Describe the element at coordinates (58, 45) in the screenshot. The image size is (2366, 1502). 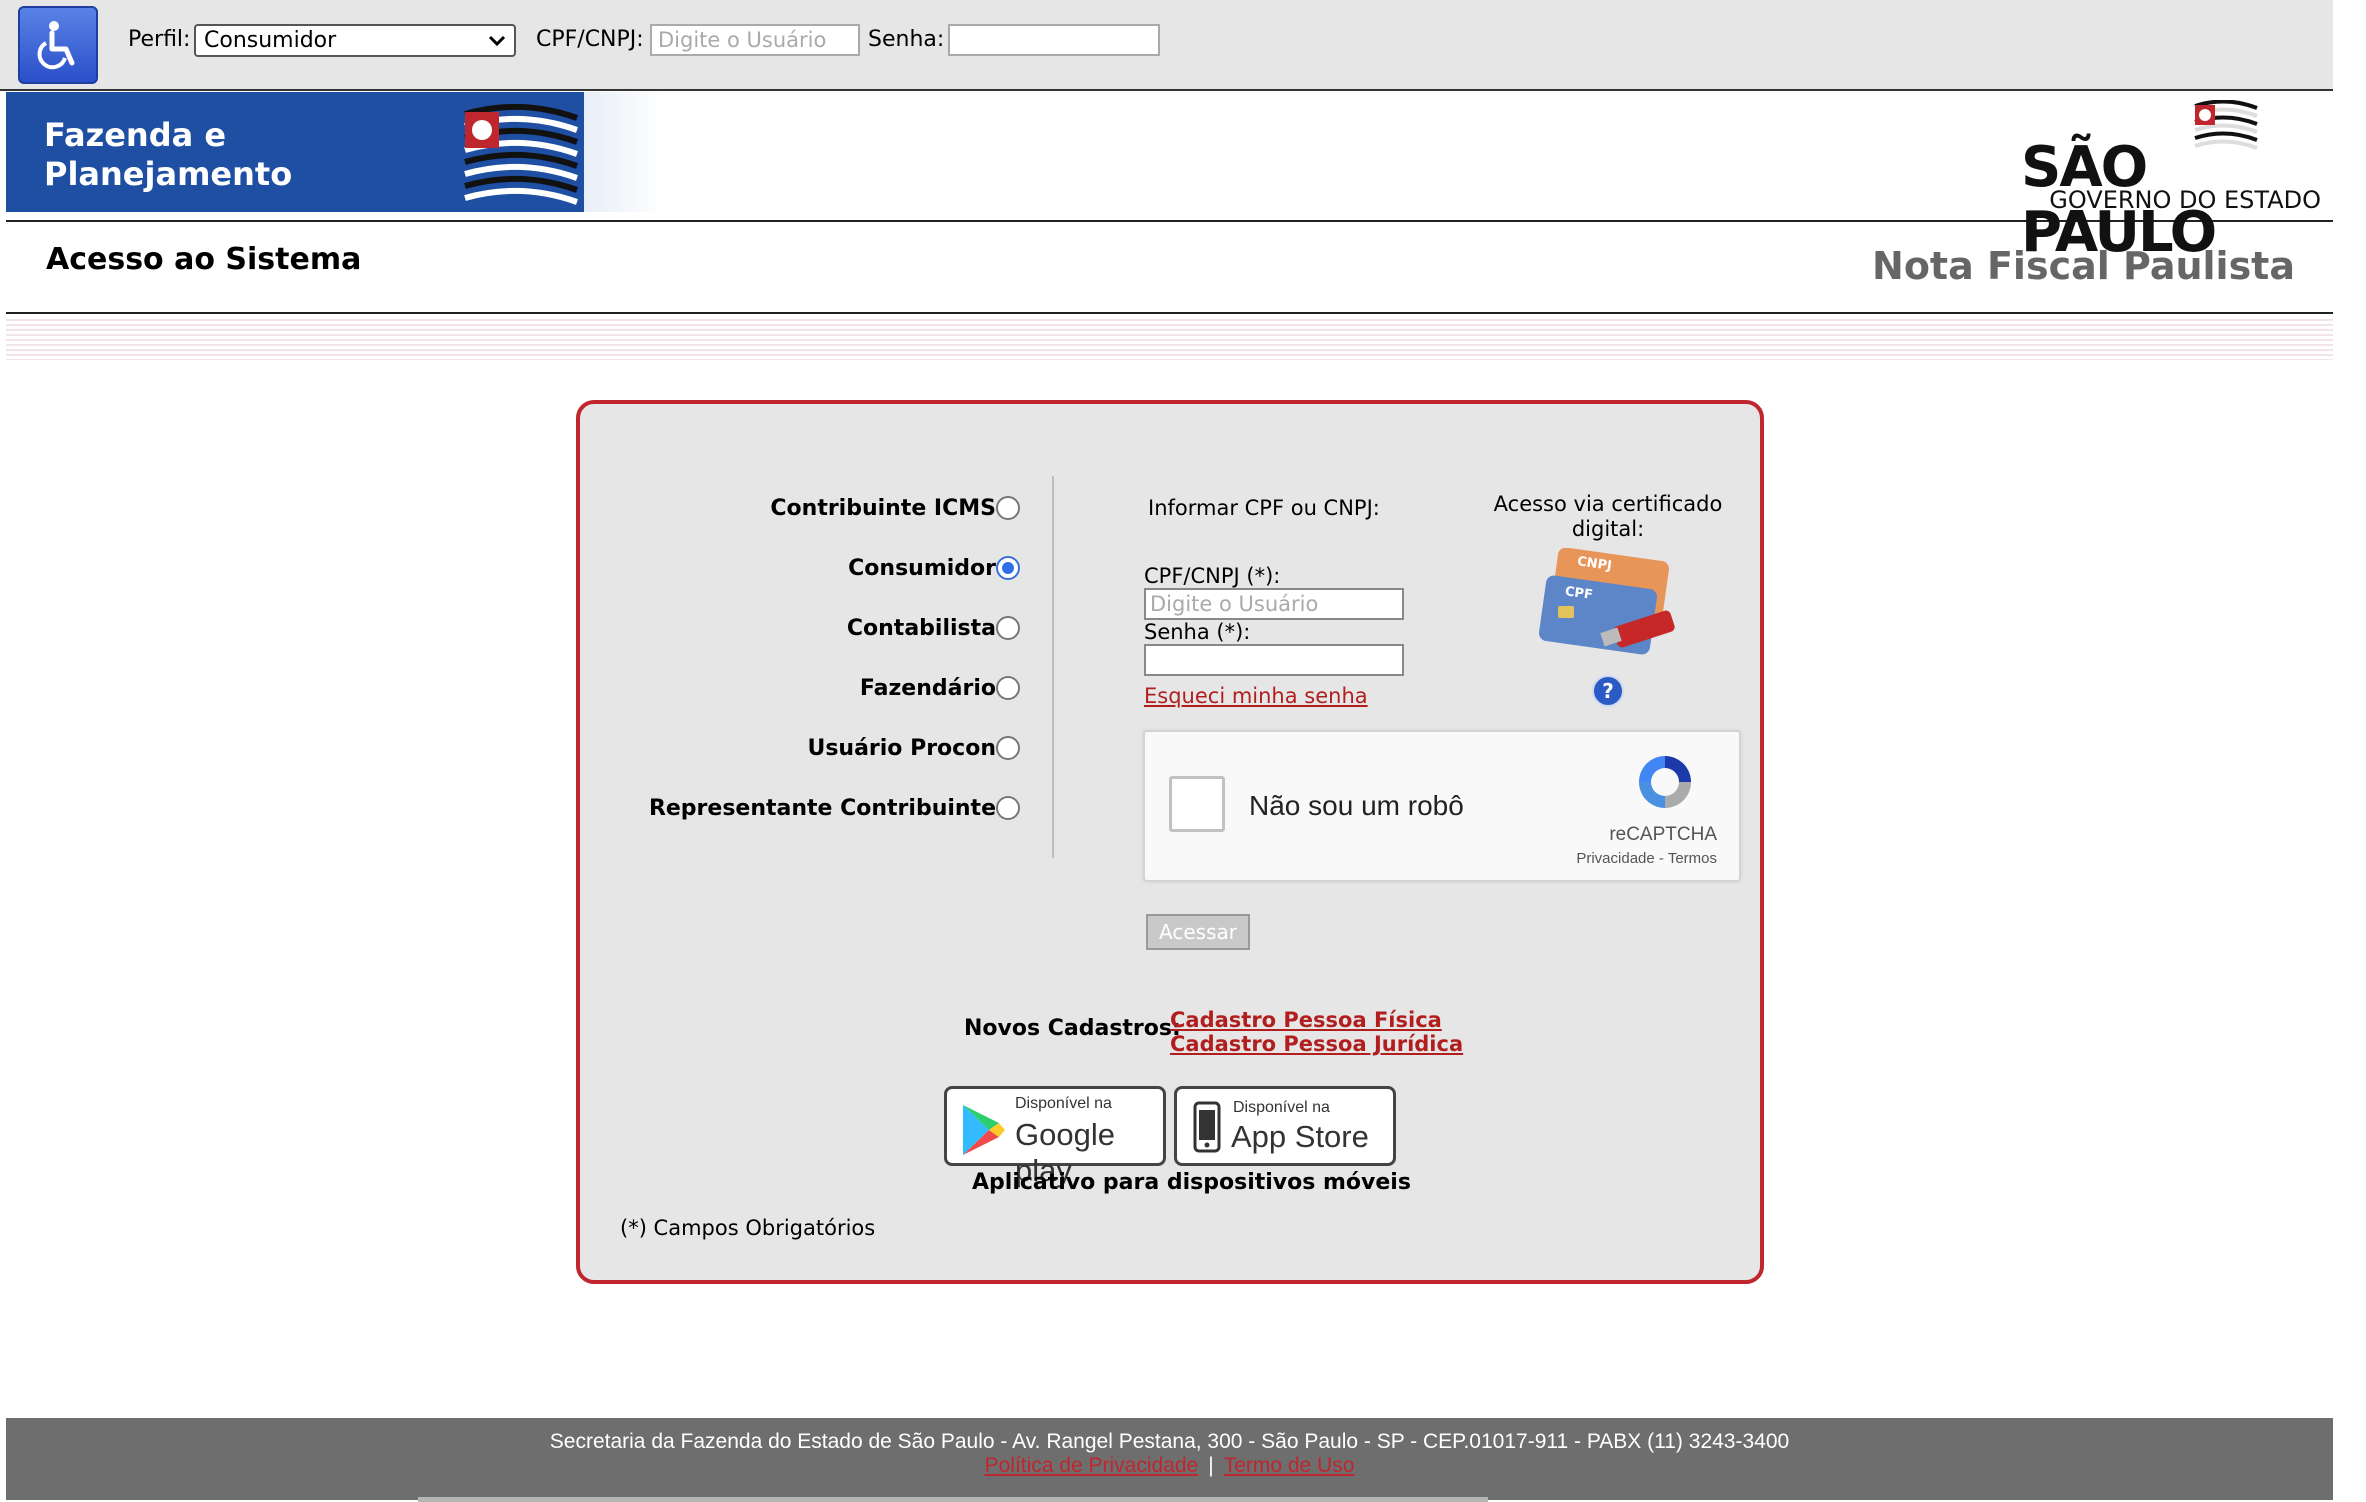
I see `accessibility-icon` at that location.